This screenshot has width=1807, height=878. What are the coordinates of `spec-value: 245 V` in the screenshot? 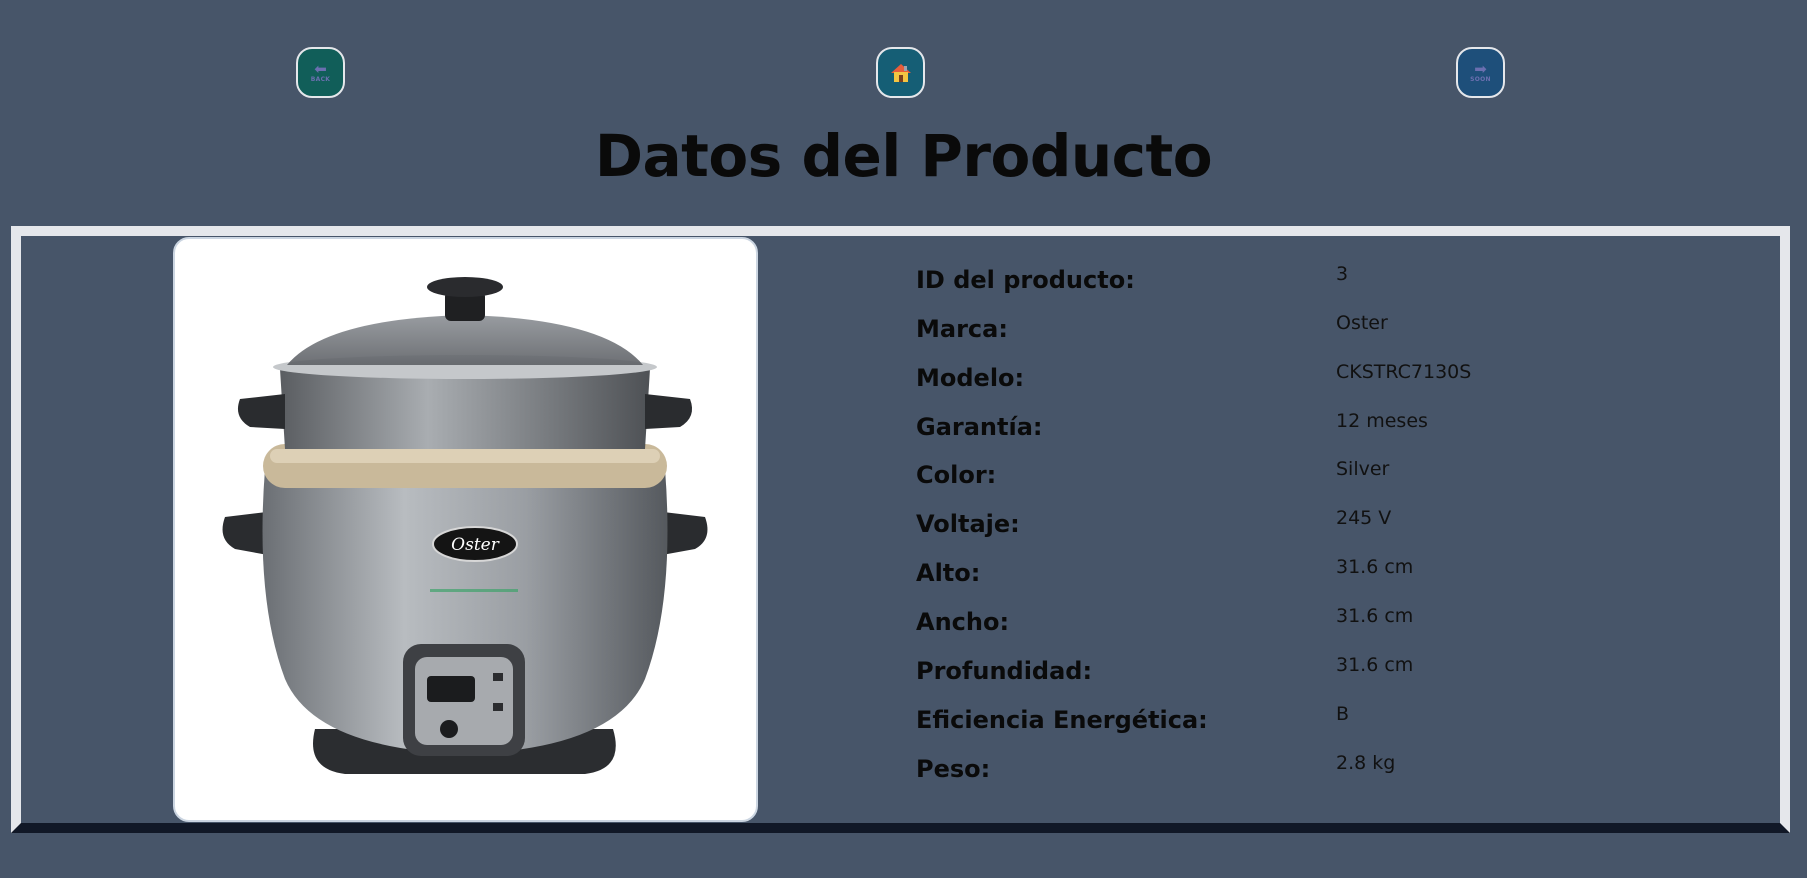 It's located at (1364, 518).